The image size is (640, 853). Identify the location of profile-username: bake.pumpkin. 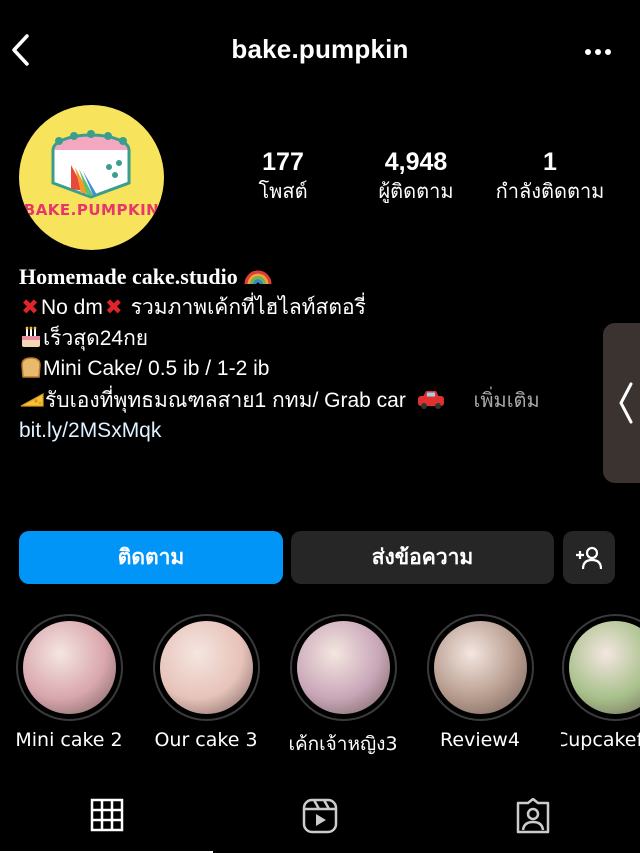
(320, 49).